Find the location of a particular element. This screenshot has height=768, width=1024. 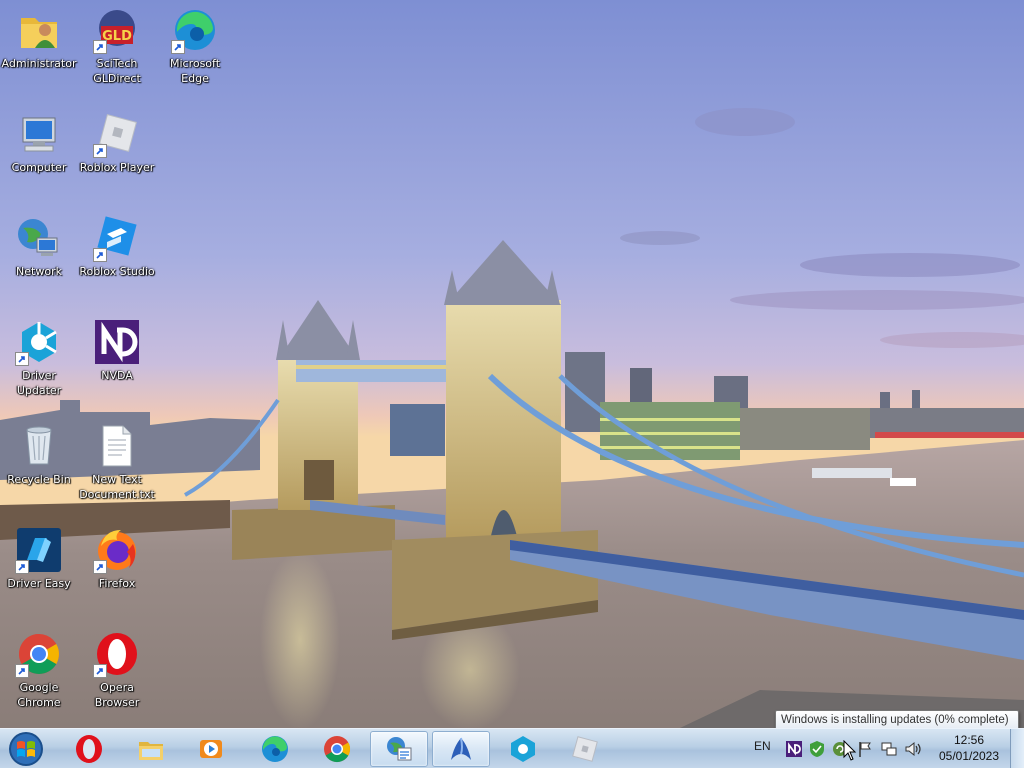

taskbar-control-panel-button is located at coordinates (399, 749).